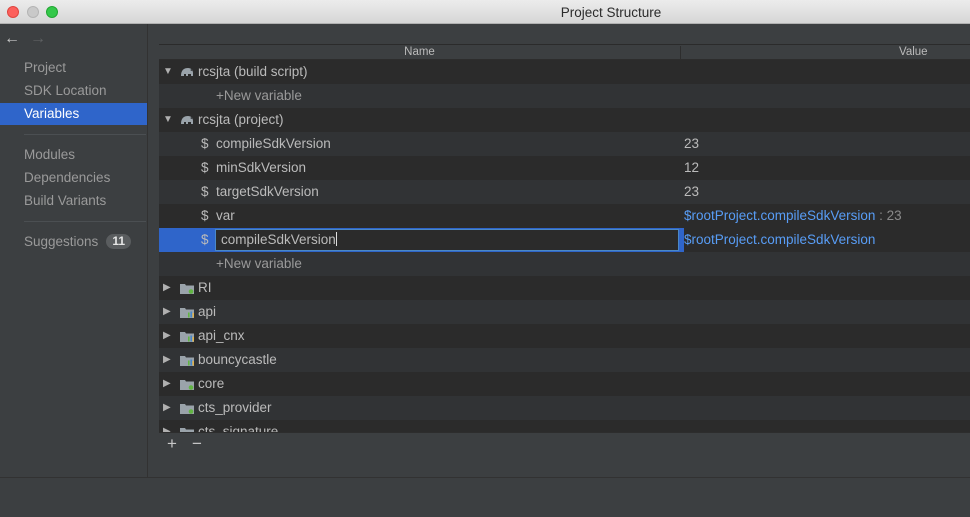 This screenshot has width=970, height=517. Describe the element at coordinates (221, 335) in the screenshot. I see `module-label: api_cnx` at that location.